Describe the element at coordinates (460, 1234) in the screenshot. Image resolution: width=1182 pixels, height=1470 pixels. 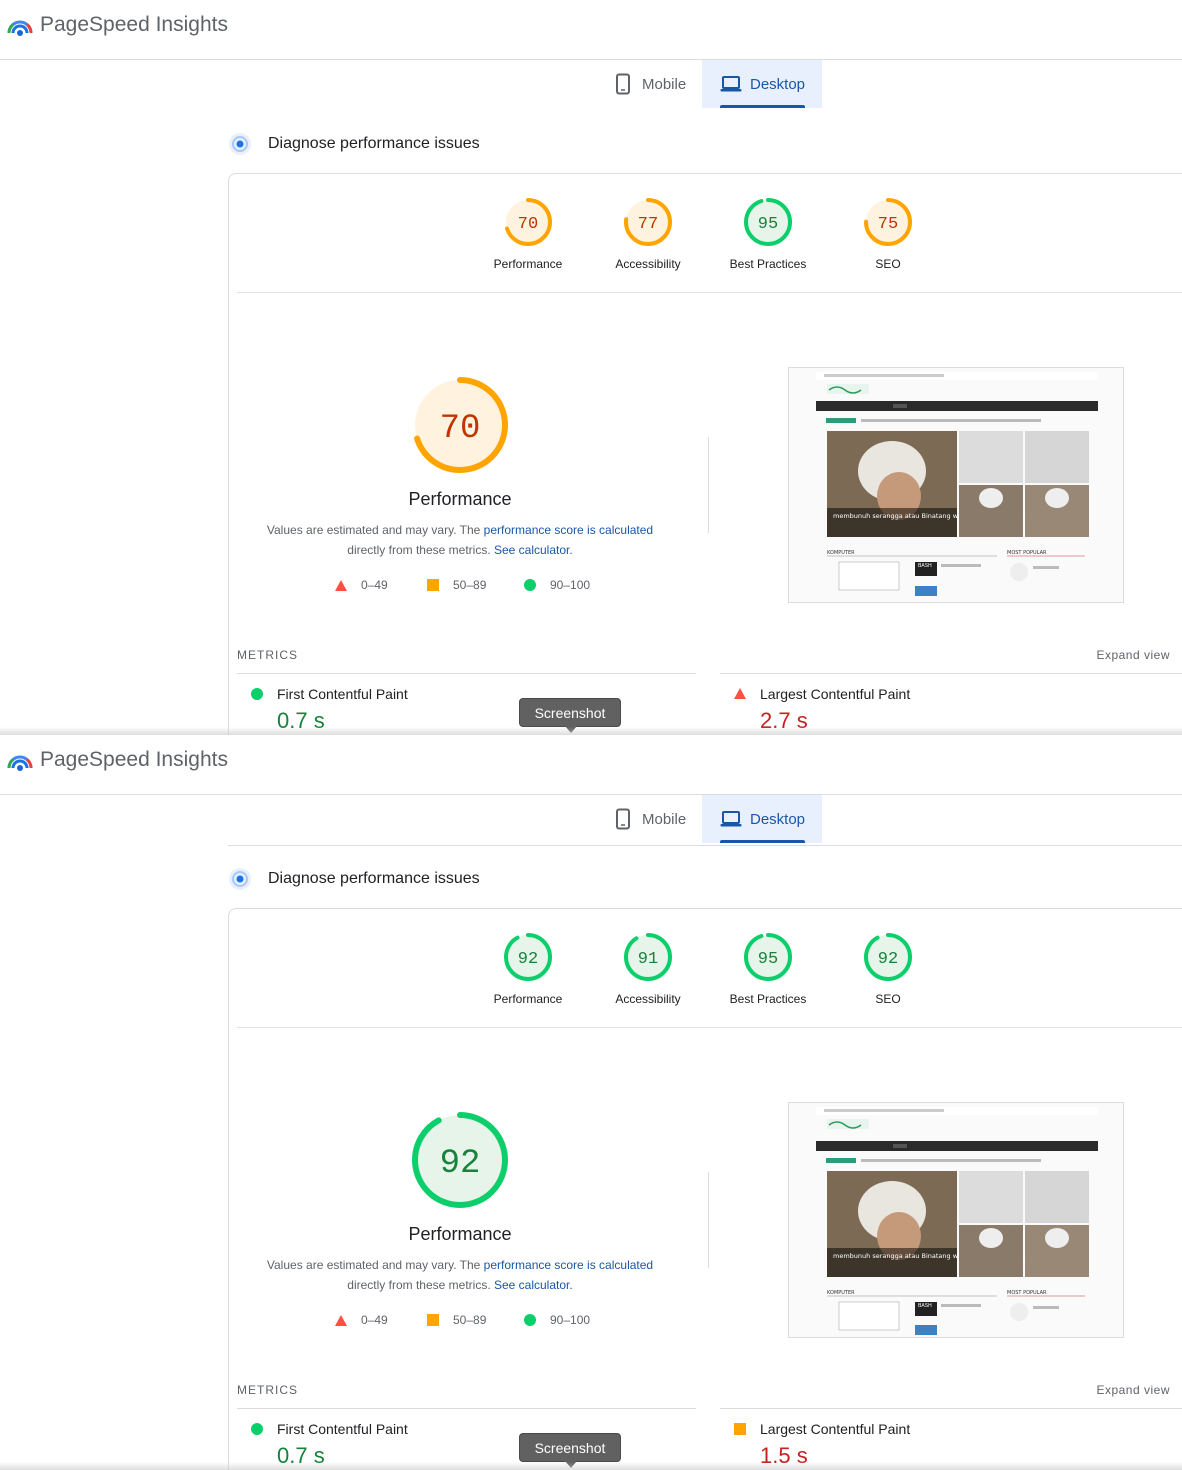
I see `performance-score-label: Performance` at that location.